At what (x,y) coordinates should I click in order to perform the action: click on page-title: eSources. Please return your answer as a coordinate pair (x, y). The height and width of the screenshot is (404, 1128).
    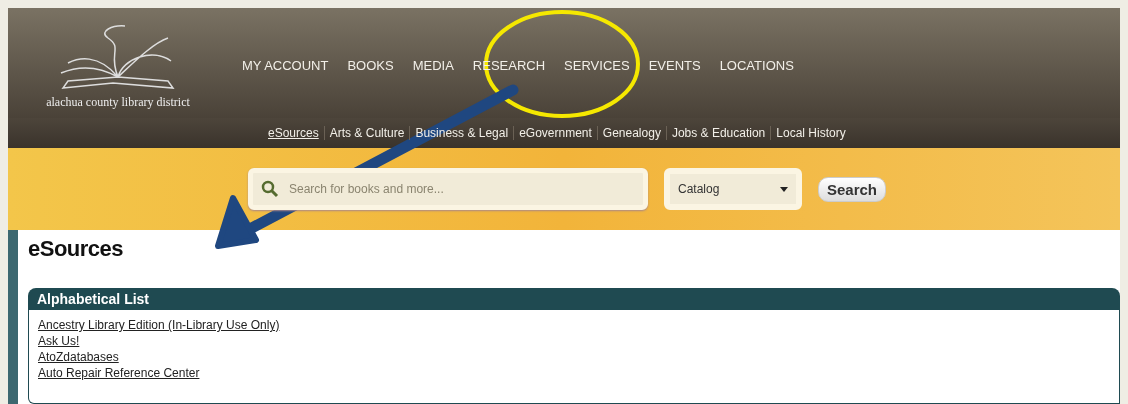
    Looking at the image, I should click on (76, 249).